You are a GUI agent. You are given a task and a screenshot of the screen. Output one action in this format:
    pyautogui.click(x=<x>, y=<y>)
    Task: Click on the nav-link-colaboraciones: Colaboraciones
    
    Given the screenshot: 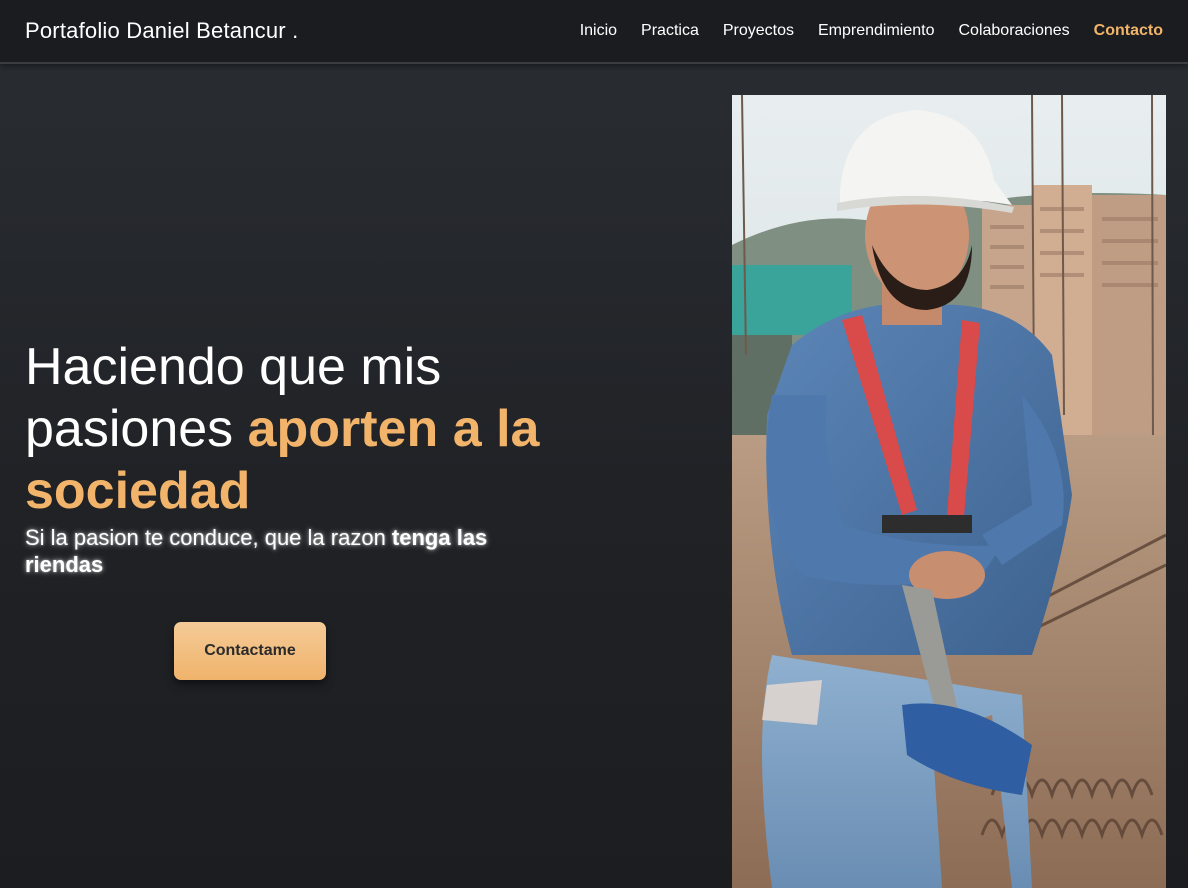 What is the action you would take?
    pyautogui.click(x=1013, y=31)
    